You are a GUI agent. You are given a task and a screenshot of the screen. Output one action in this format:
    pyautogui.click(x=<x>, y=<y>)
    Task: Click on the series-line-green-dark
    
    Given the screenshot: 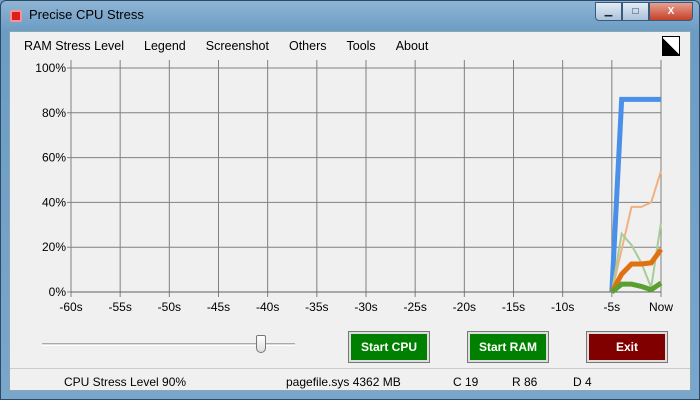 What is the action you would take?
    pyautogui.click(x=636, y=287)
    